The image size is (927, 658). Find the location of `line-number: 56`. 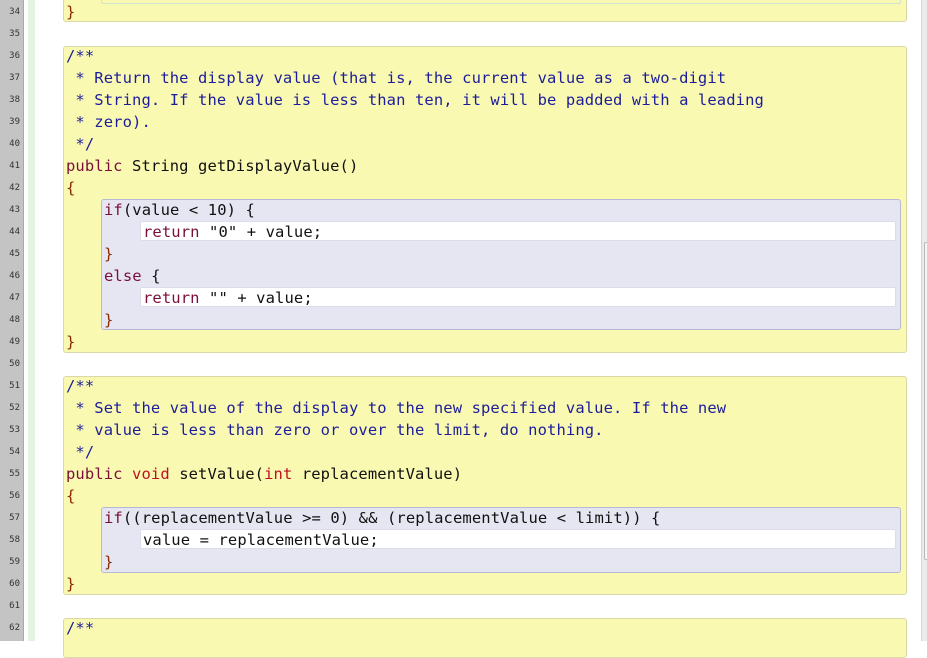

line-number: 56 is located at coordinates (14, 496).